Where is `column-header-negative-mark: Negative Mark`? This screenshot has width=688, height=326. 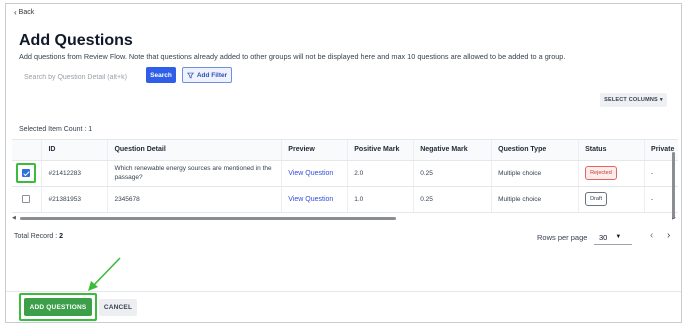
column-header-negative-mark: Negative Mark is located at coordinates (453, 150).